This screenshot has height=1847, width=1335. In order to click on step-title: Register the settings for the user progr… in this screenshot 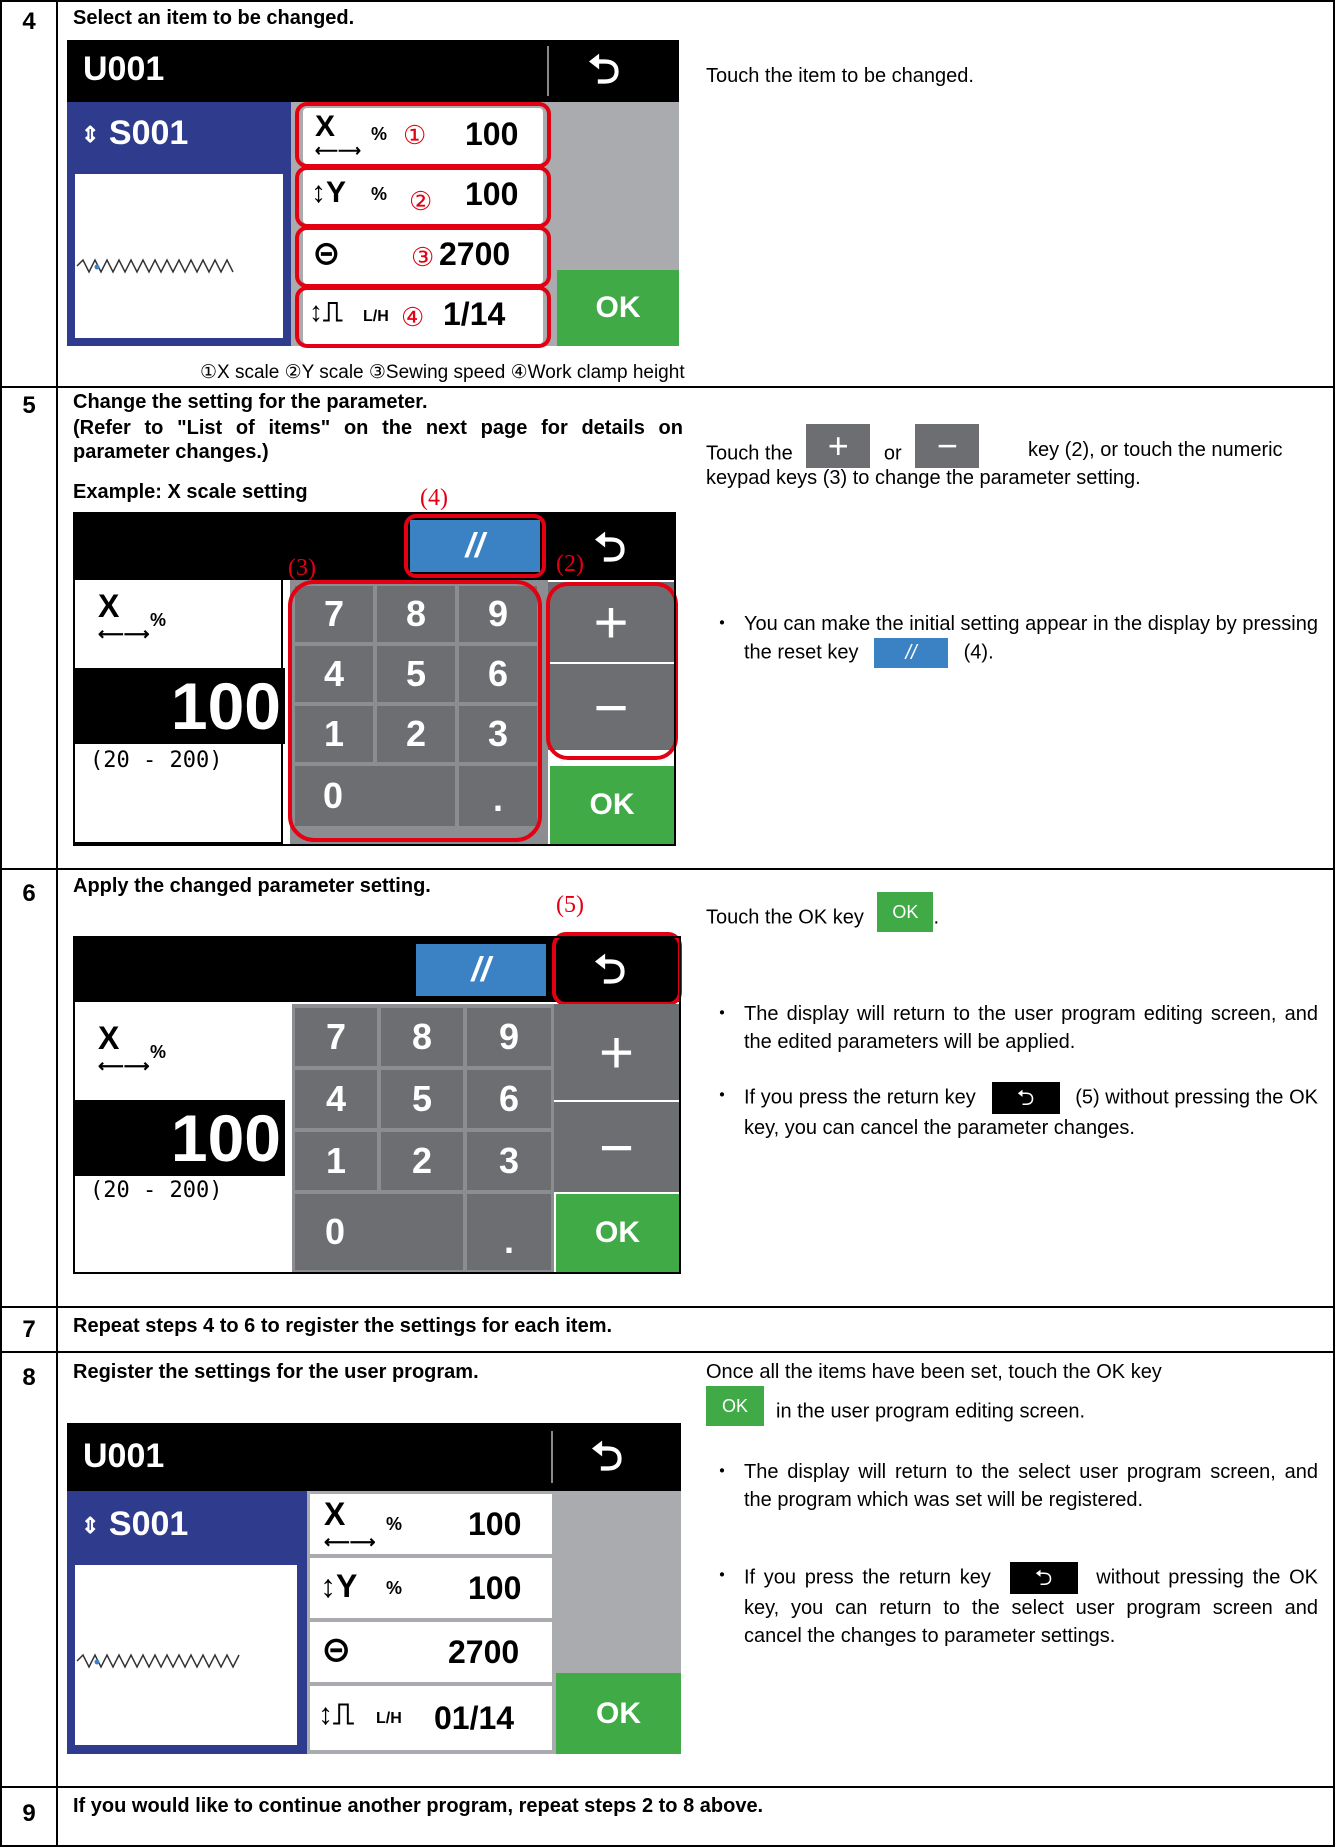, I will do `click(276, 1372)`.